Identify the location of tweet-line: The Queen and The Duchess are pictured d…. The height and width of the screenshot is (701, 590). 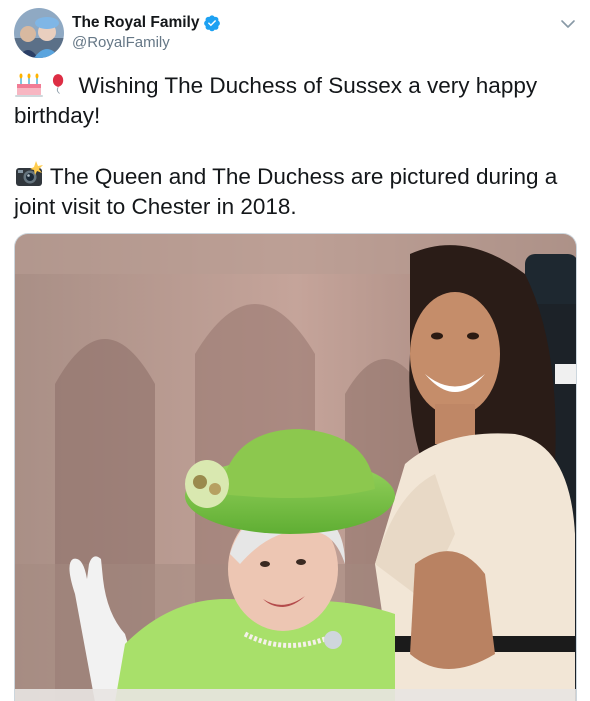
(297, 176).